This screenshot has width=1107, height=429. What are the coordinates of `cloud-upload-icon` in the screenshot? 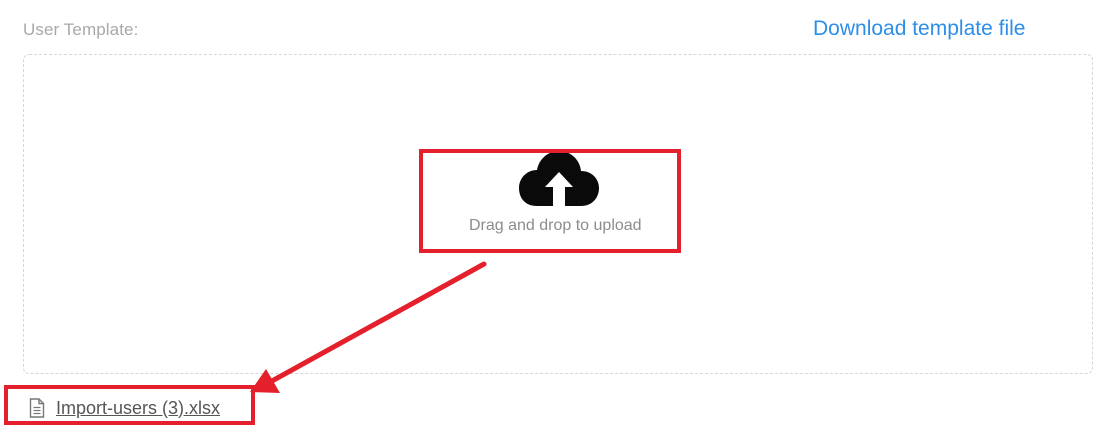 It's located at (559, 178).